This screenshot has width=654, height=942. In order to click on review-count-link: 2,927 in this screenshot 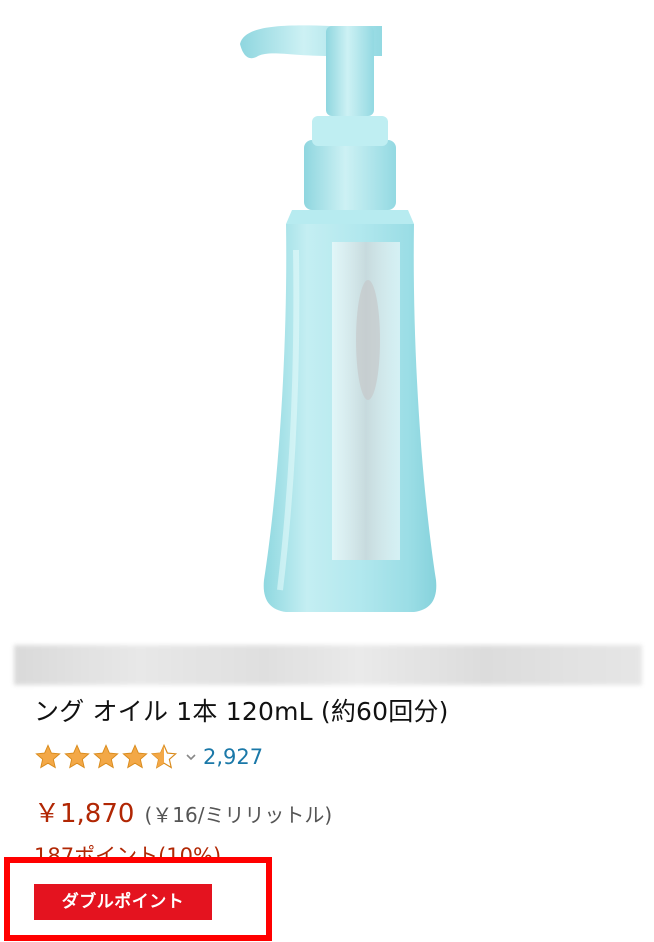, I will do `click(233, 757)`.